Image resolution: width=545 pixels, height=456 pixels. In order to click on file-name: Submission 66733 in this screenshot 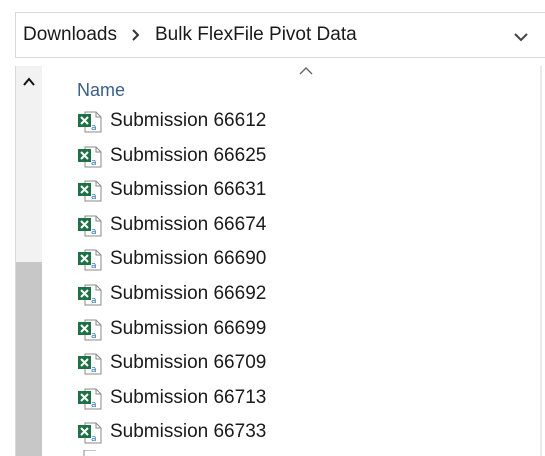, I will do `click(188, 432)`.